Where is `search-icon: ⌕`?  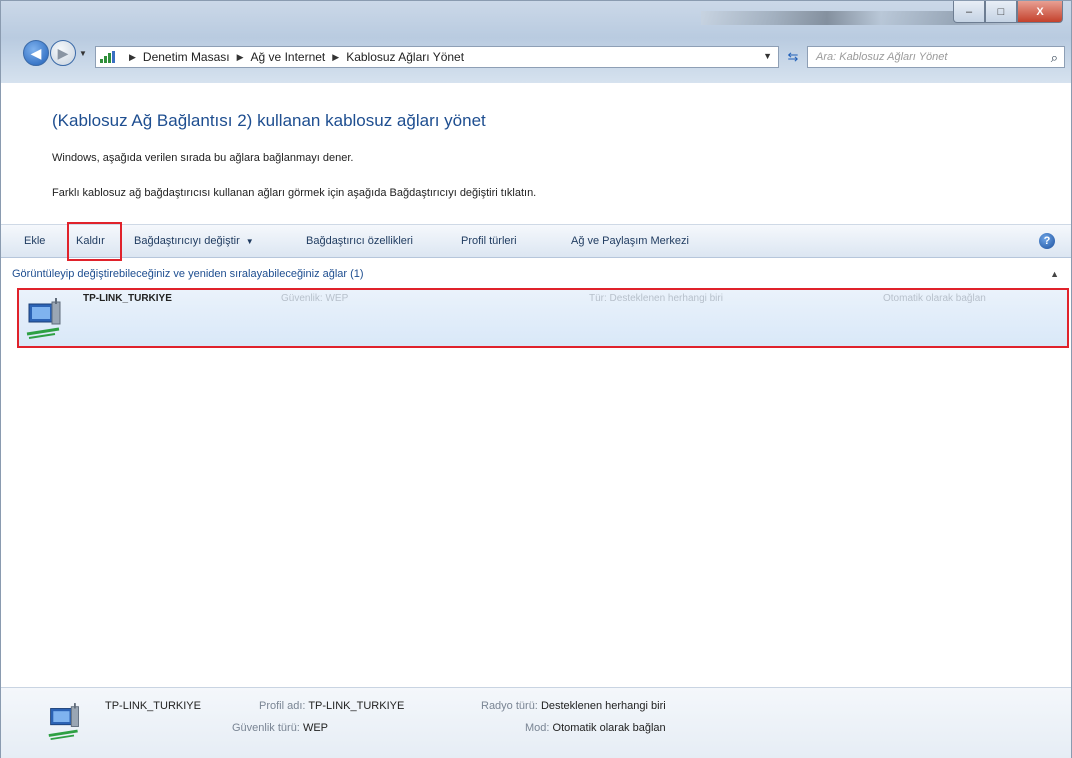 search-icon: ⌕ is located at coordinates (1054, 58).